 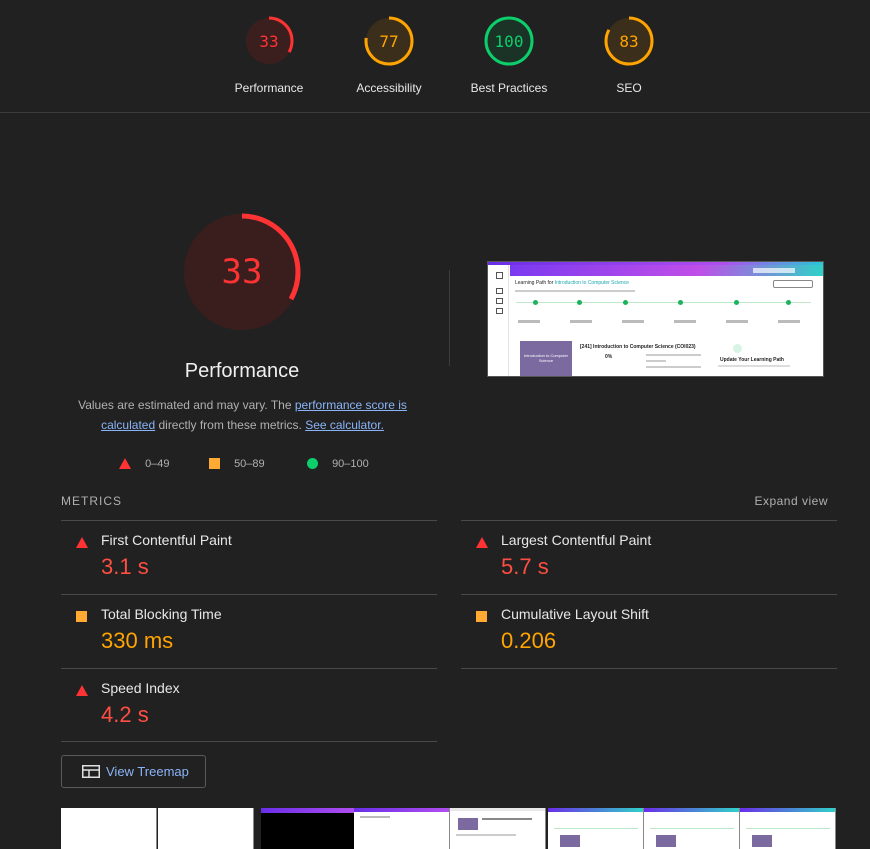 I want to click on metric-title: Speed Index, so click(x=140, y=688).